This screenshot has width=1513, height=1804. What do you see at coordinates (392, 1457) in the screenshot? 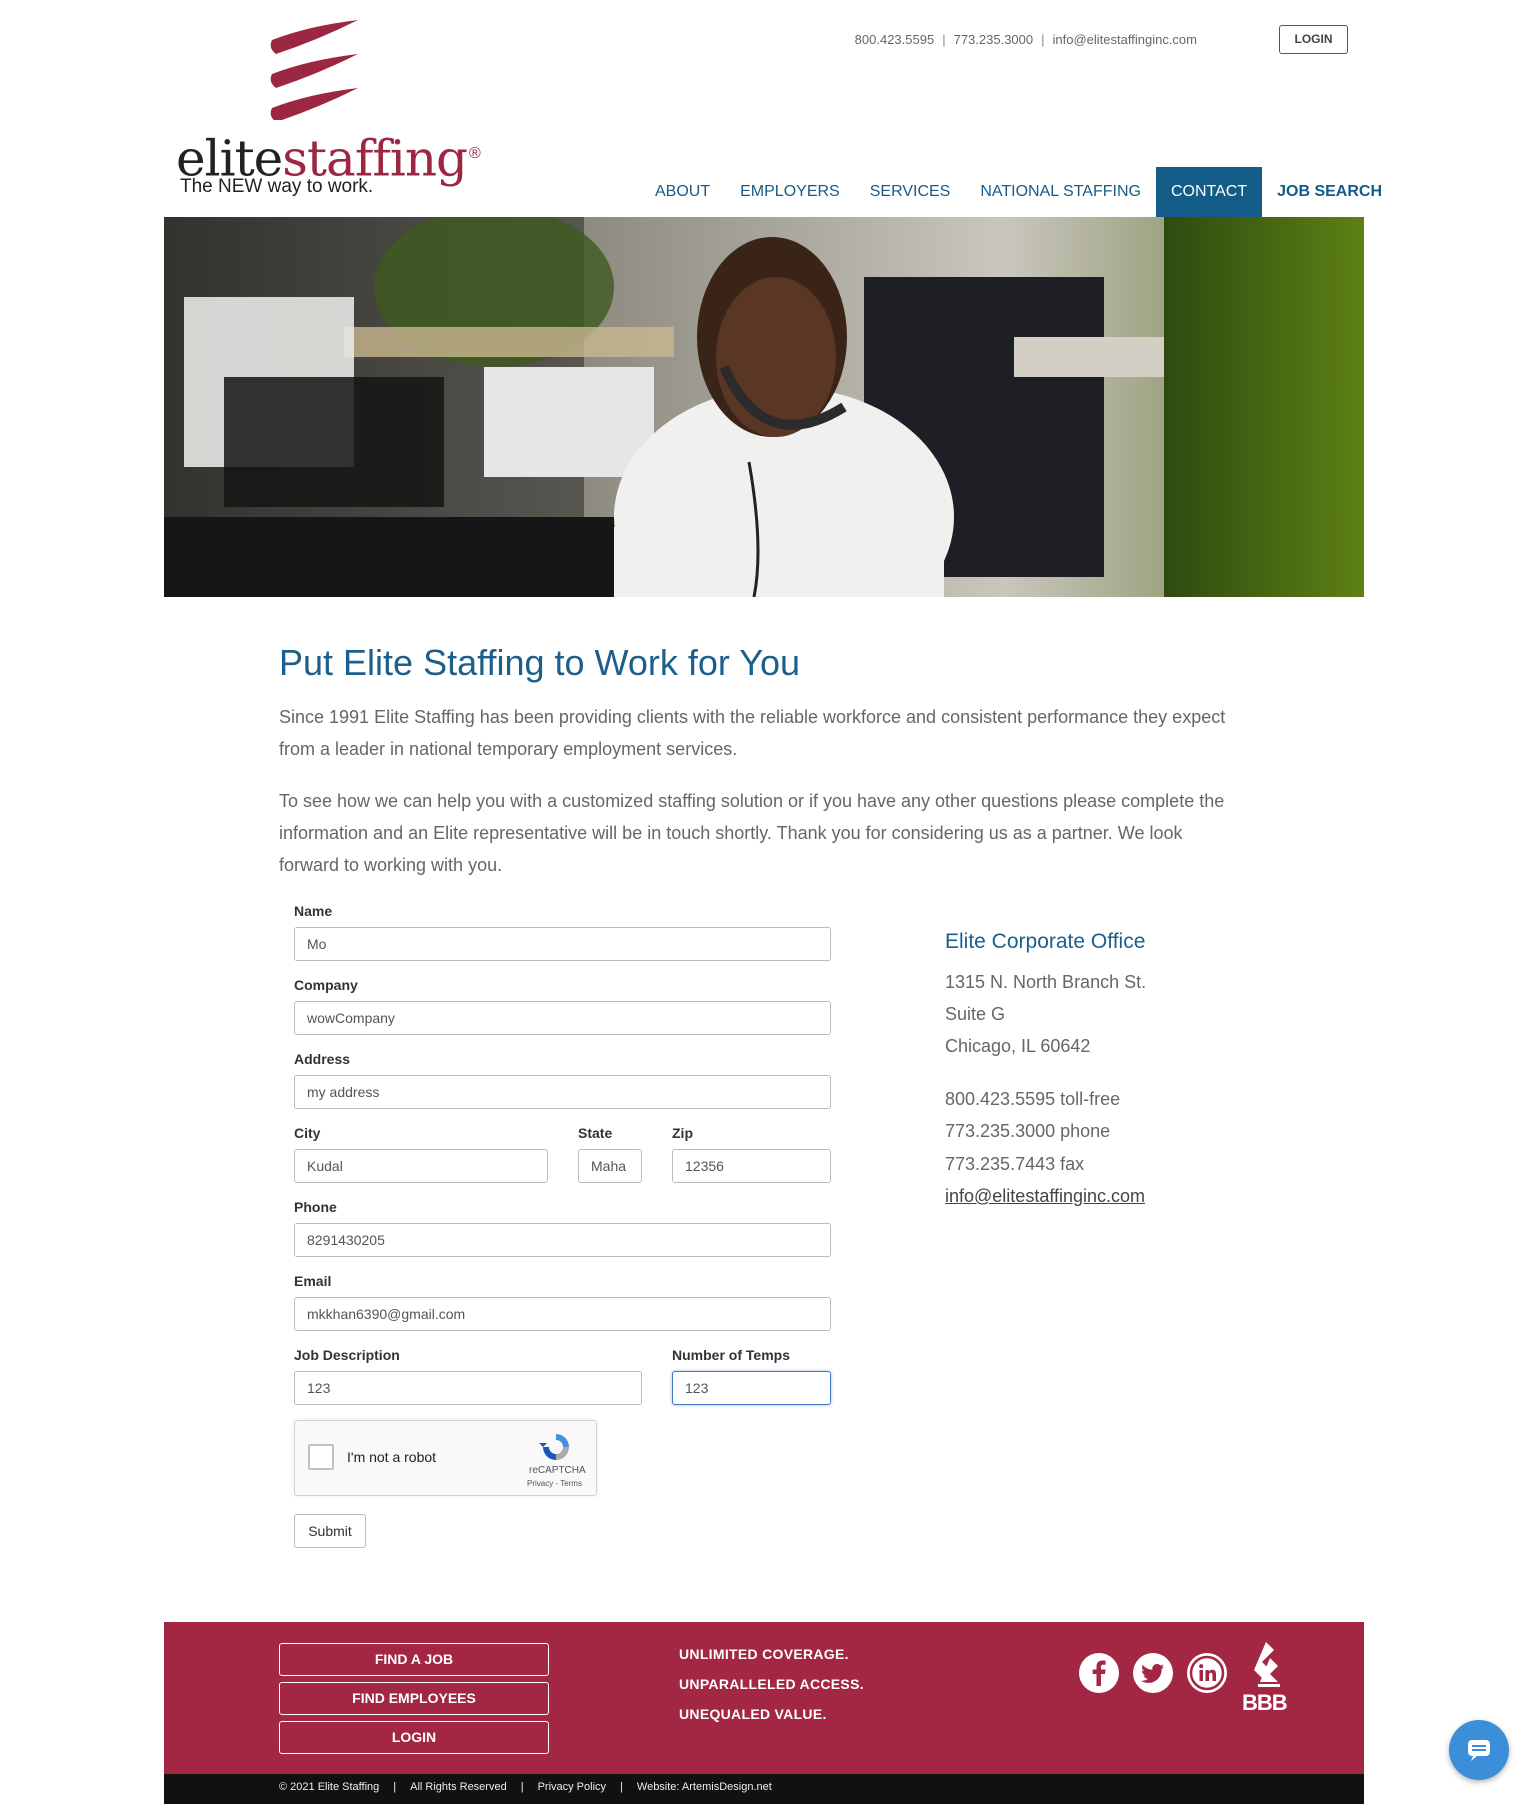
I see `recaptcha-label: I'm not a robot` at bounding box center [392, 1457].